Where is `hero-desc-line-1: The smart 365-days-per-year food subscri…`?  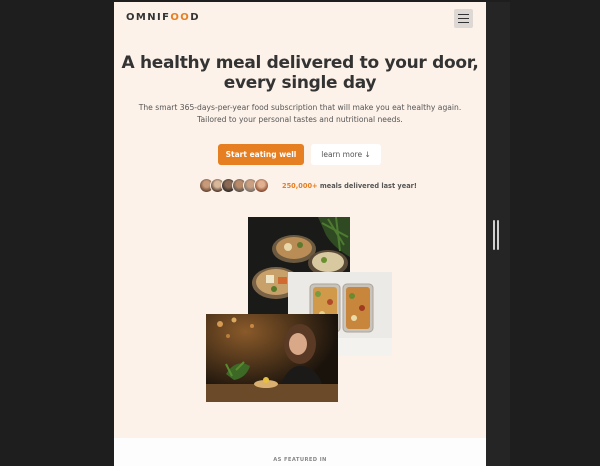
hero-desc-line-1: The smart 365-days-per-year food subscri… is located at coordinates (300, 107).